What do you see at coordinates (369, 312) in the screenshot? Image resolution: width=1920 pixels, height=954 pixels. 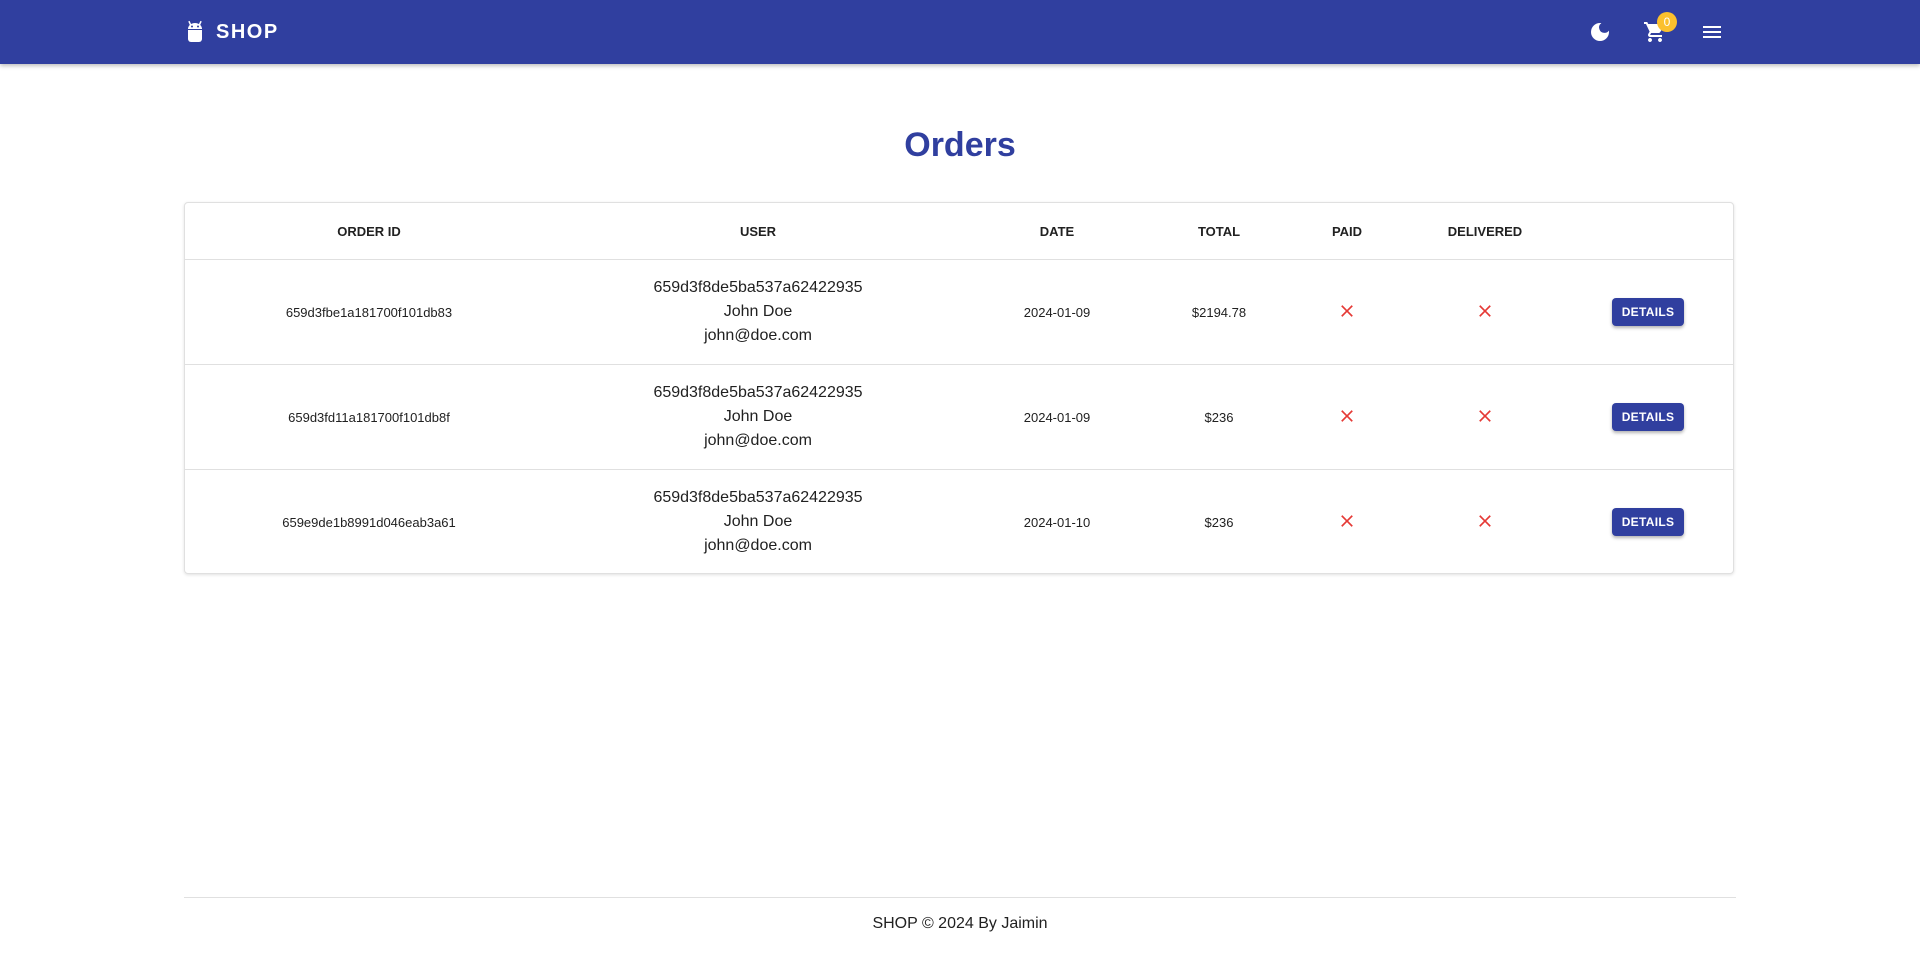 I see `order-id-cell: 659d3fbe1a181700f101db83` at bounding box center [369, 312].